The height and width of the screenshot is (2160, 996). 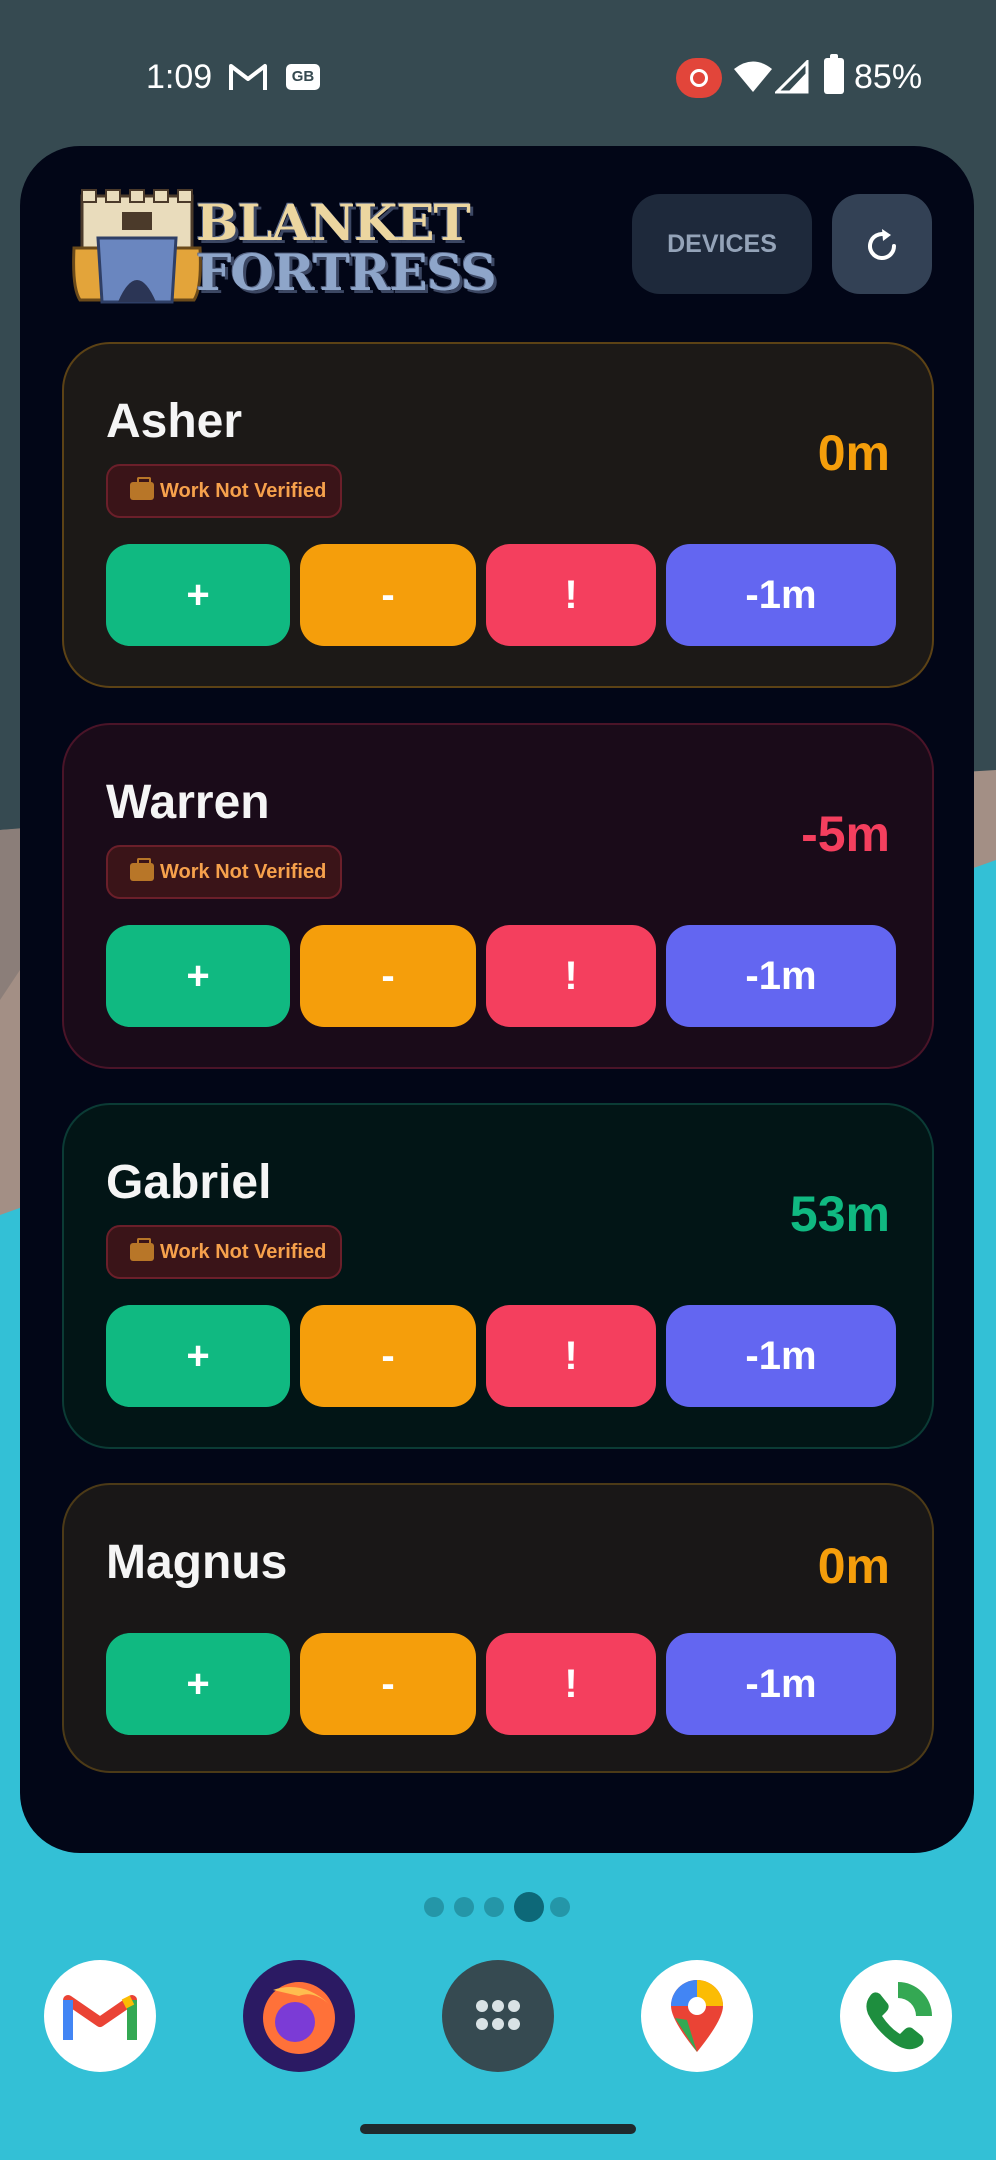 I want to click on kid-name: Warren, so click(x=188, y=802).